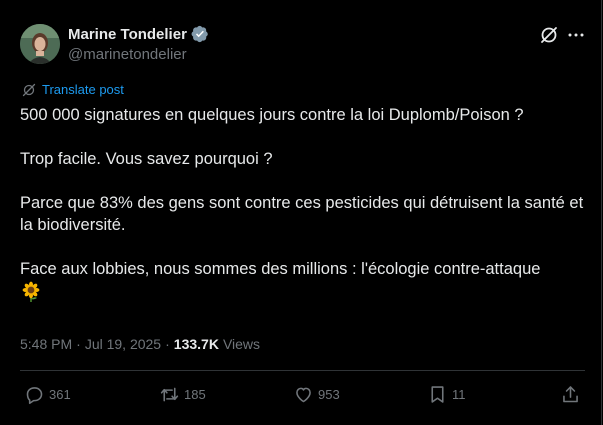  What do you see at coordinates (123, 344) in the screenshot?
I see `tweet-date: Jul 19, 2025` at bounding box center [123, 344].